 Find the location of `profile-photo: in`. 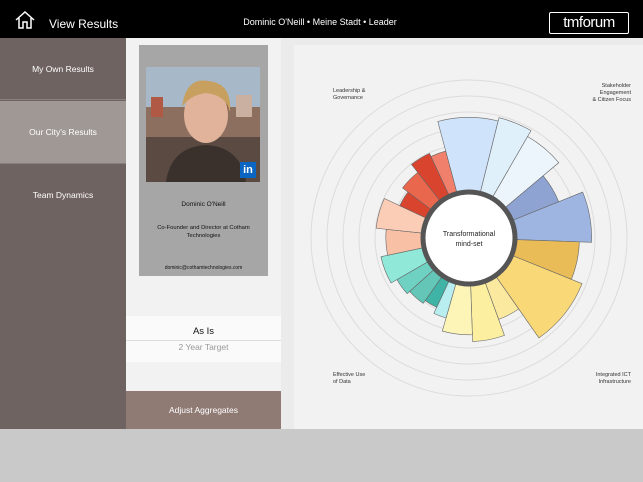

profile-photo: in is located at coordinates (203, 124).